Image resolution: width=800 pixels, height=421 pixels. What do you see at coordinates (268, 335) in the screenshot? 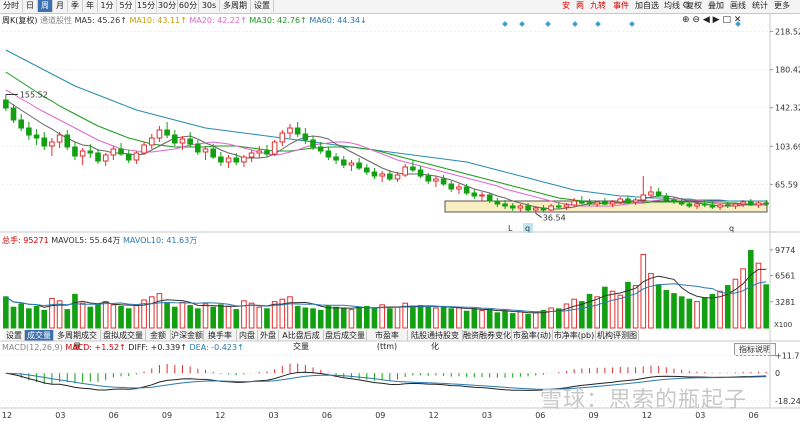
I see `indicator-tab: 外盘` at bounding box center [268, 335].